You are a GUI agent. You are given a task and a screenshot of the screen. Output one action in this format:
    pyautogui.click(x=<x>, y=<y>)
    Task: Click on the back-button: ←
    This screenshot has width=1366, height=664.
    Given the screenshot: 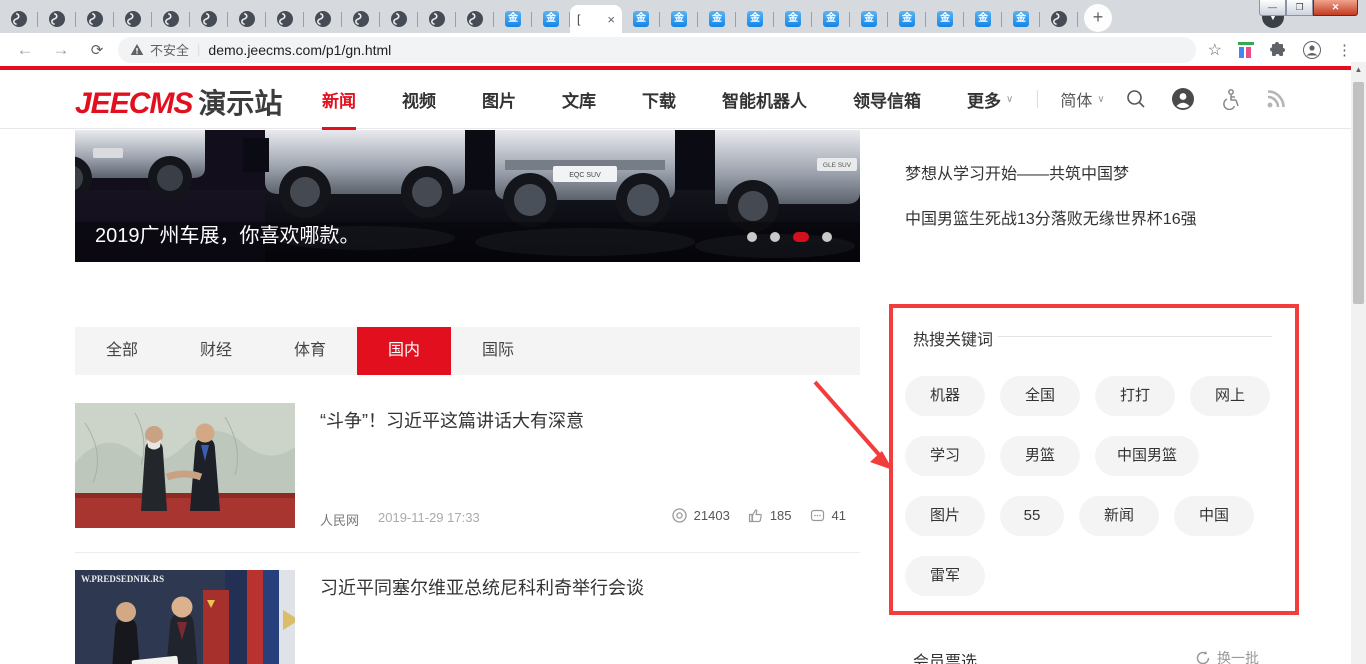 What is the action you would take?
    pyautogui.click(x=25, y=50)
    